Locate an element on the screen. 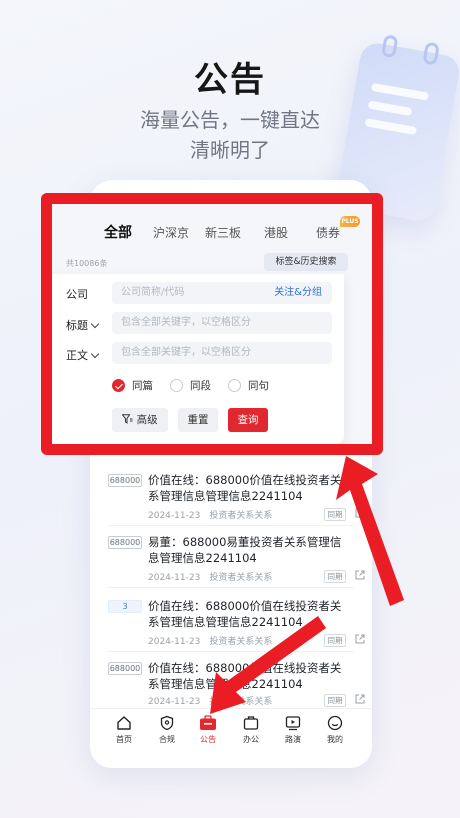 The height and width of the screenshot is (818, 460). bottom-tab-bar: 首页 合规 公告 办公 路演 我的 is located at coordinates (231, 738).